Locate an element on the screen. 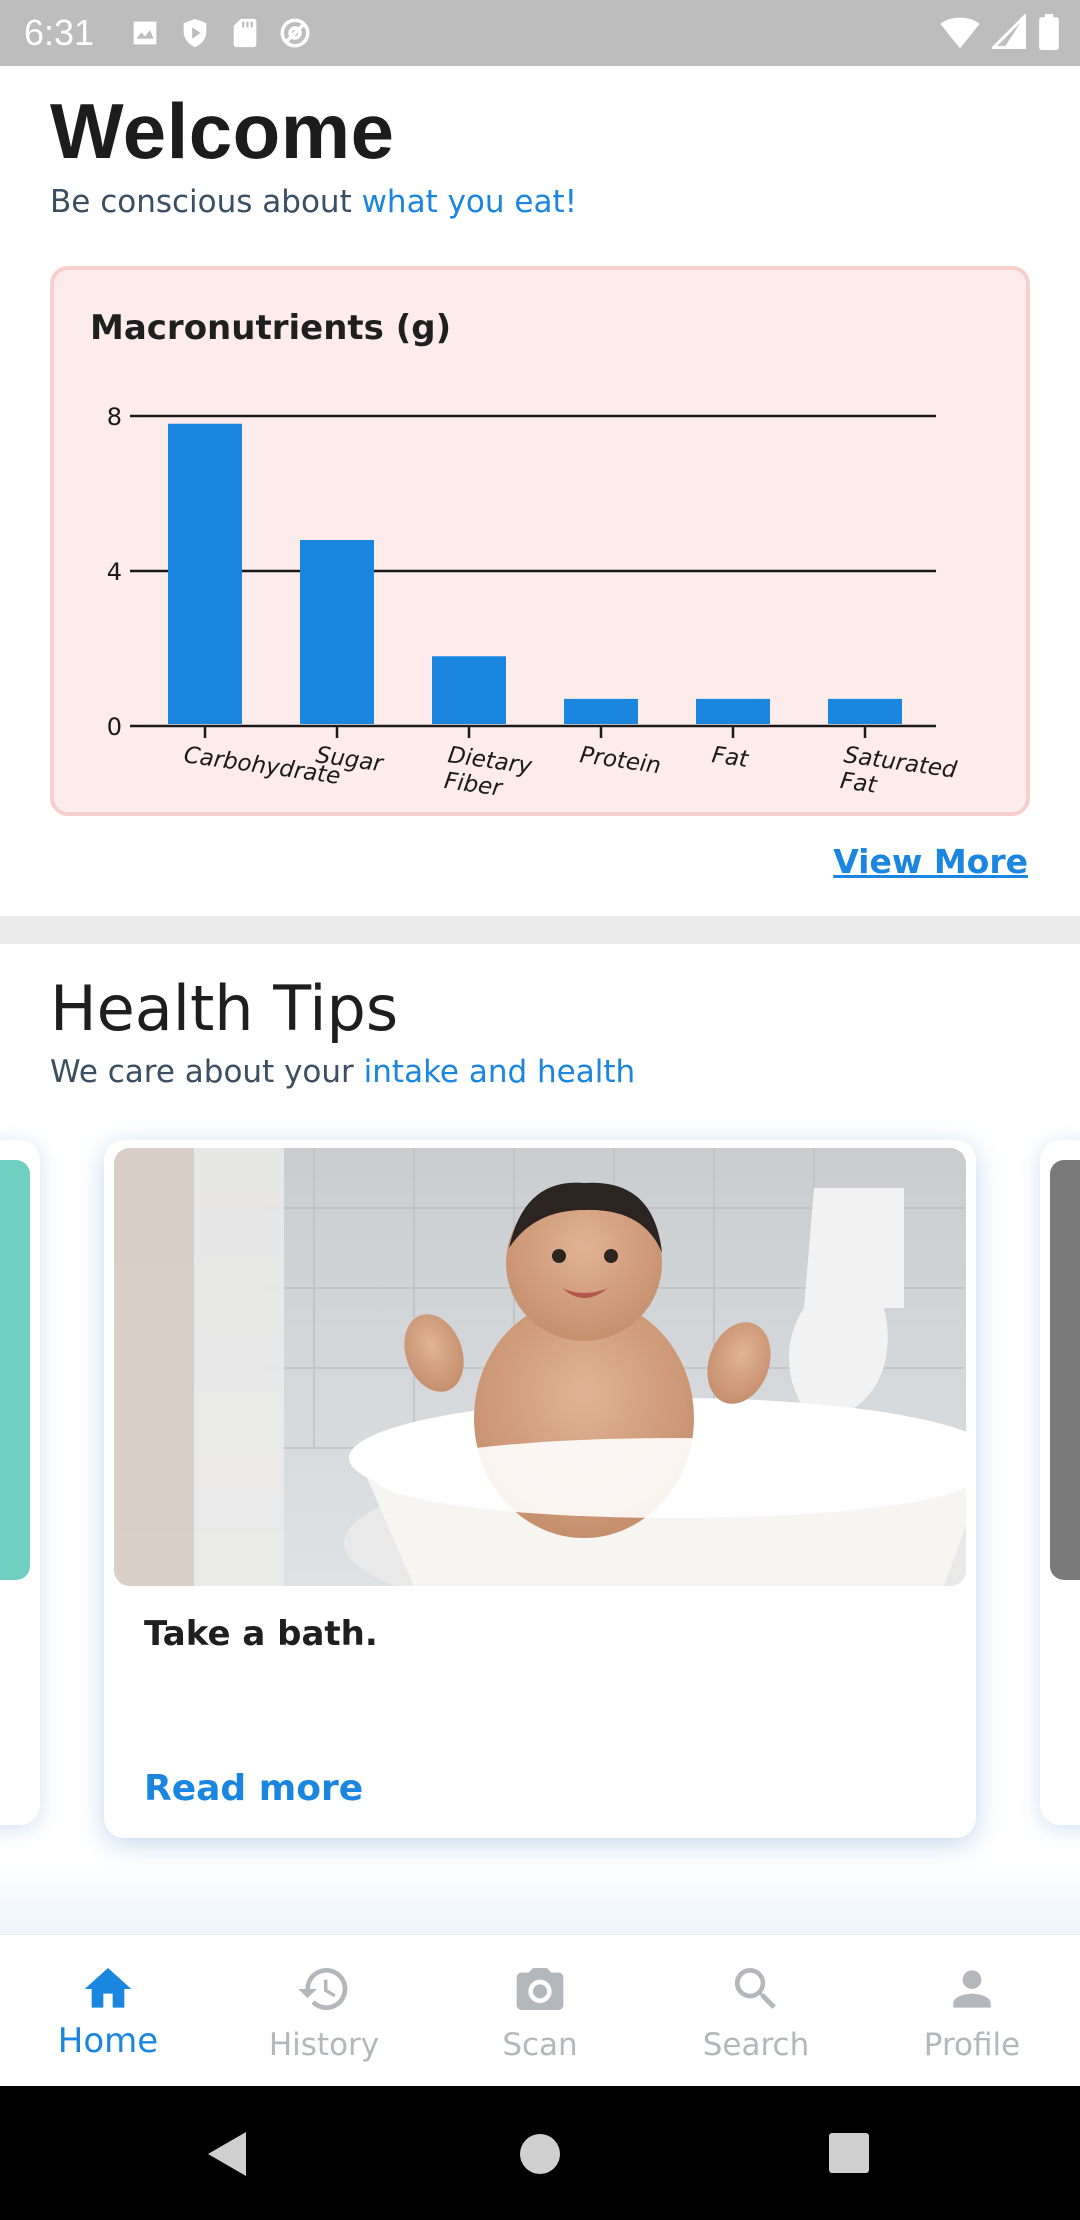  back-icon is located at coordinates (227, 2154).